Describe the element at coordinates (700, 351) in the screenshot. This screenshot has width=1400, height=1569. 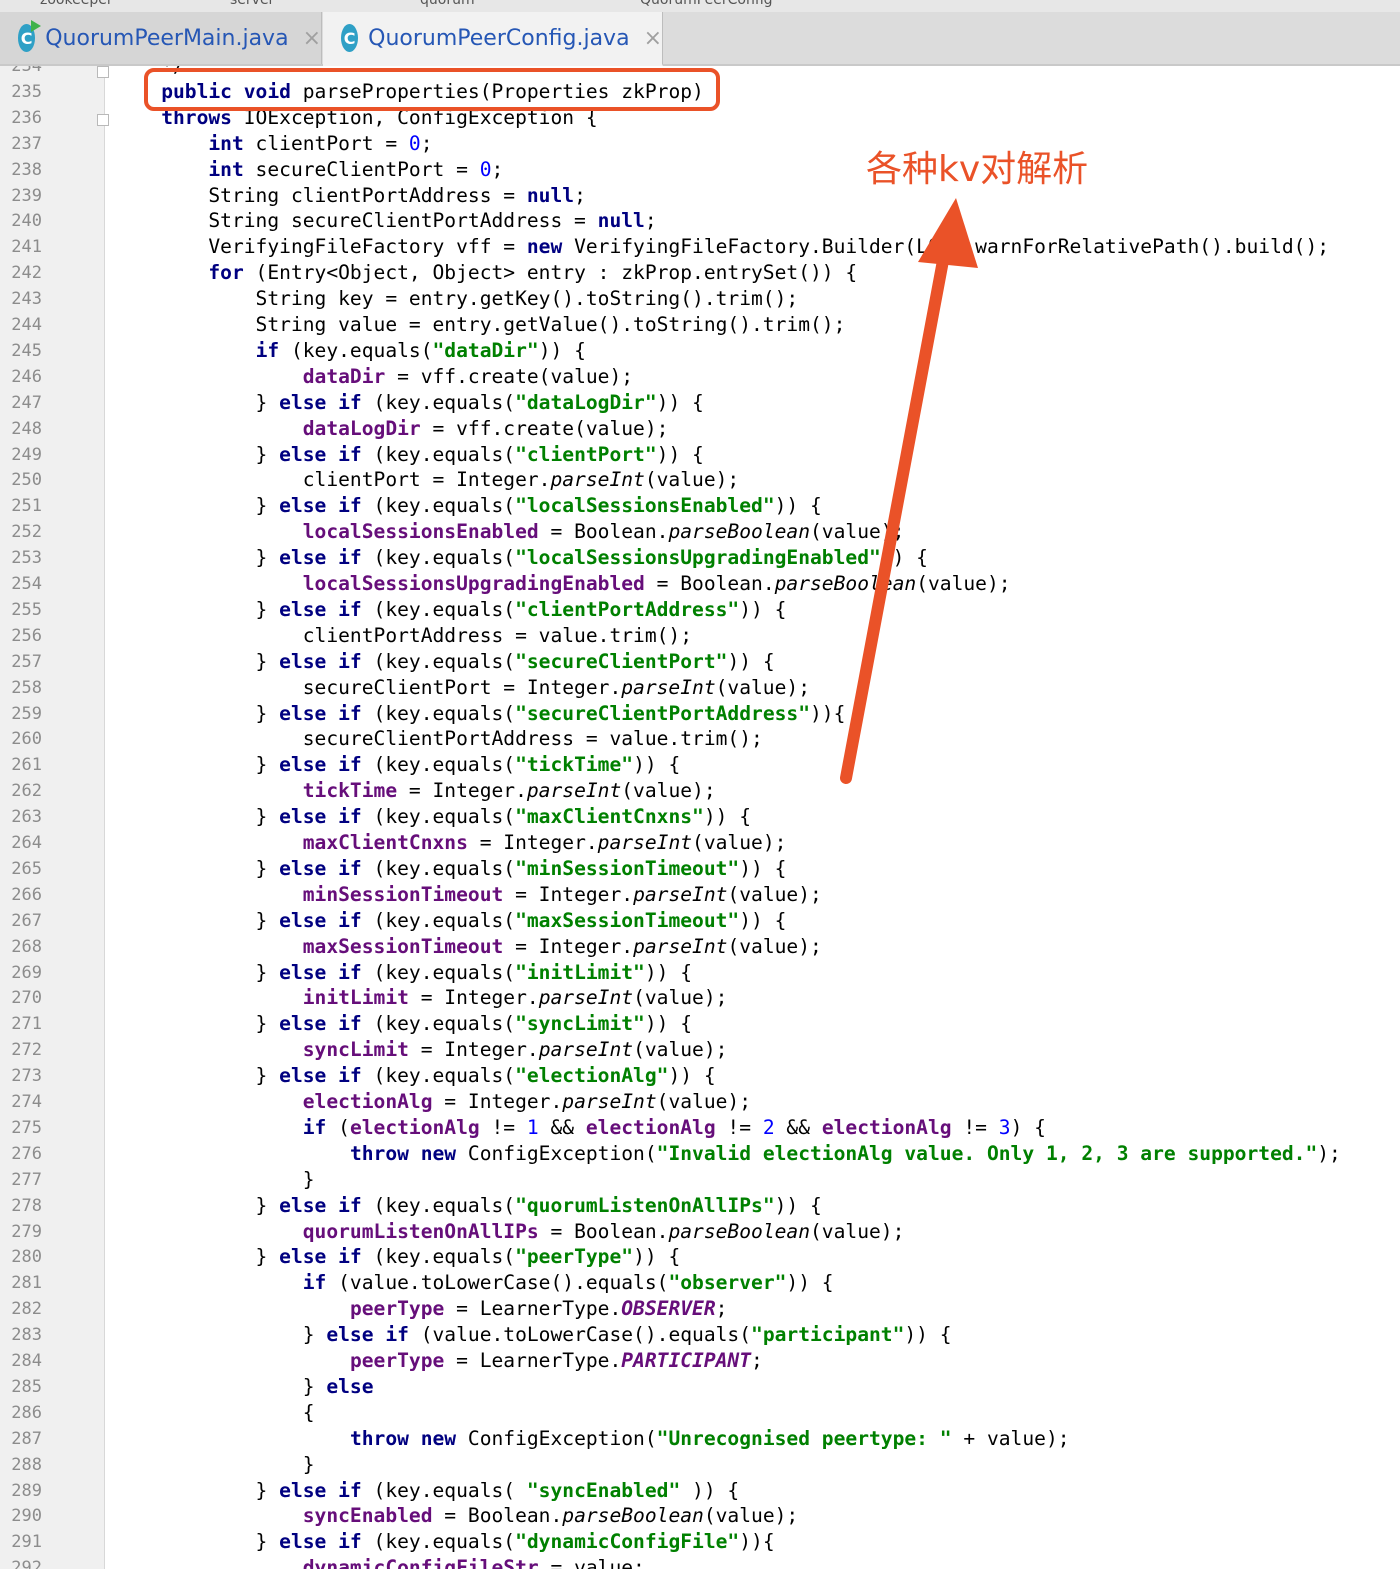
I see `code-line: 245 if (key.equals("dataDir")) {` at that location.